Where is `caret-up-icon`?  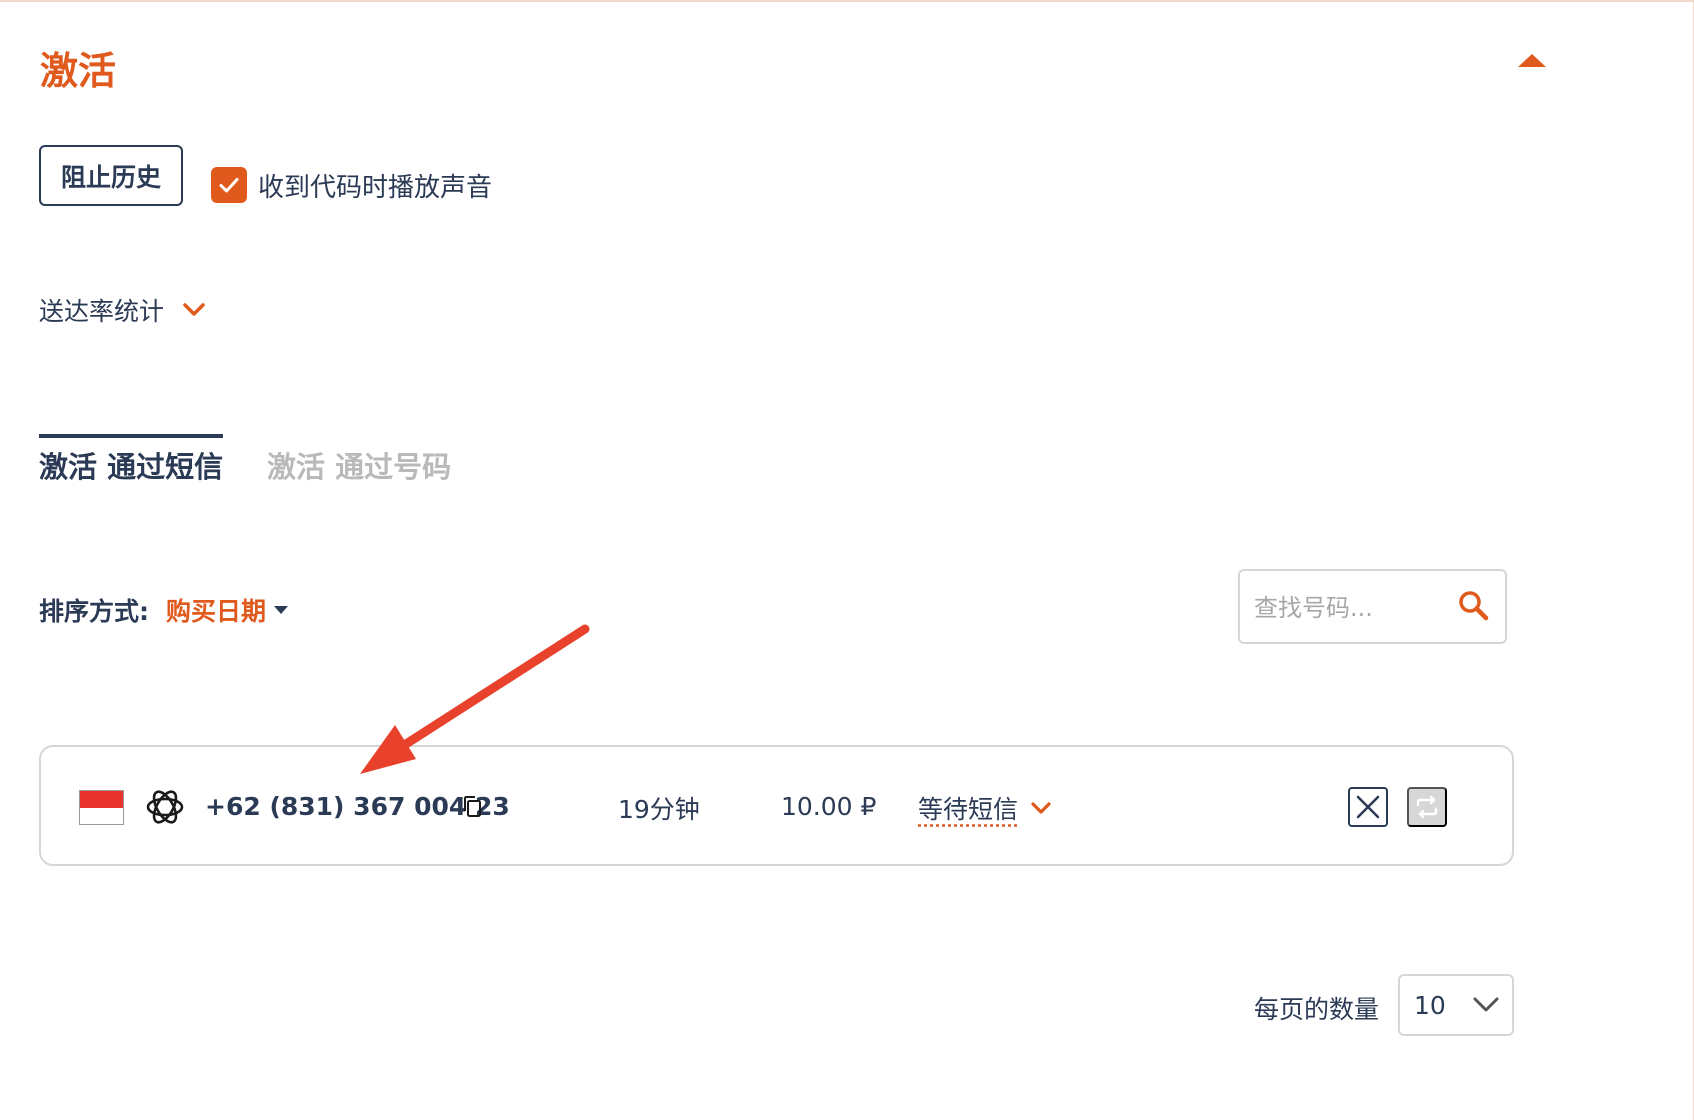 caret-up-icon is located at coordinates (1532, 60).